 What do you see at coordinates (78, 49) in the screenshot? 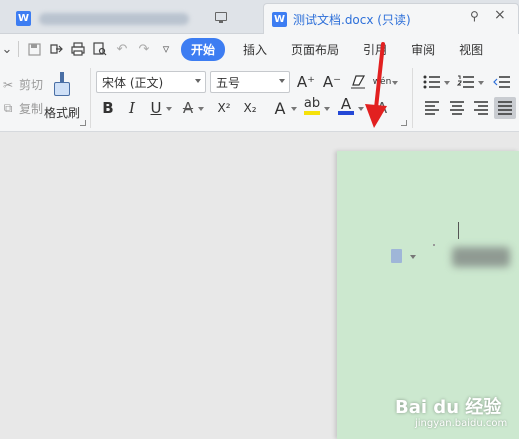
I see `print-icon` at bounding box center [78, 49].